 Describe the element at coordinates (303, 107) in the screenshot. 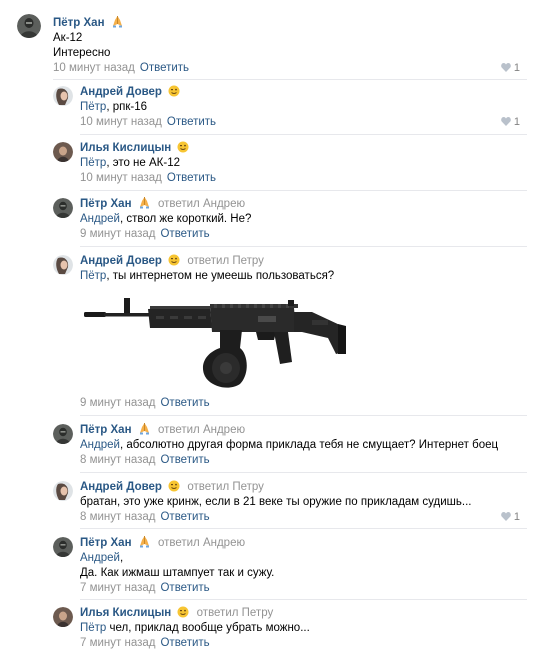

I see `comment-text: Пётр, рпк-16` at that location.